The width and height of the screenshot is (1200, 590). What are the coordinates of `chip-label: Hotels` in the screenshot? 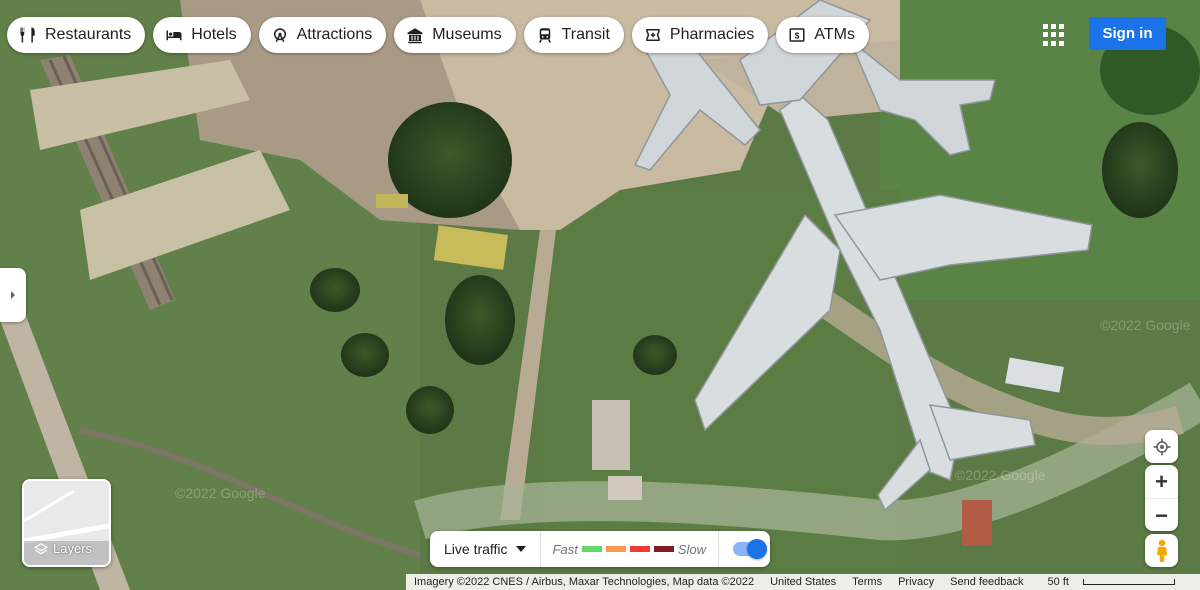 It's located at (214, 34).